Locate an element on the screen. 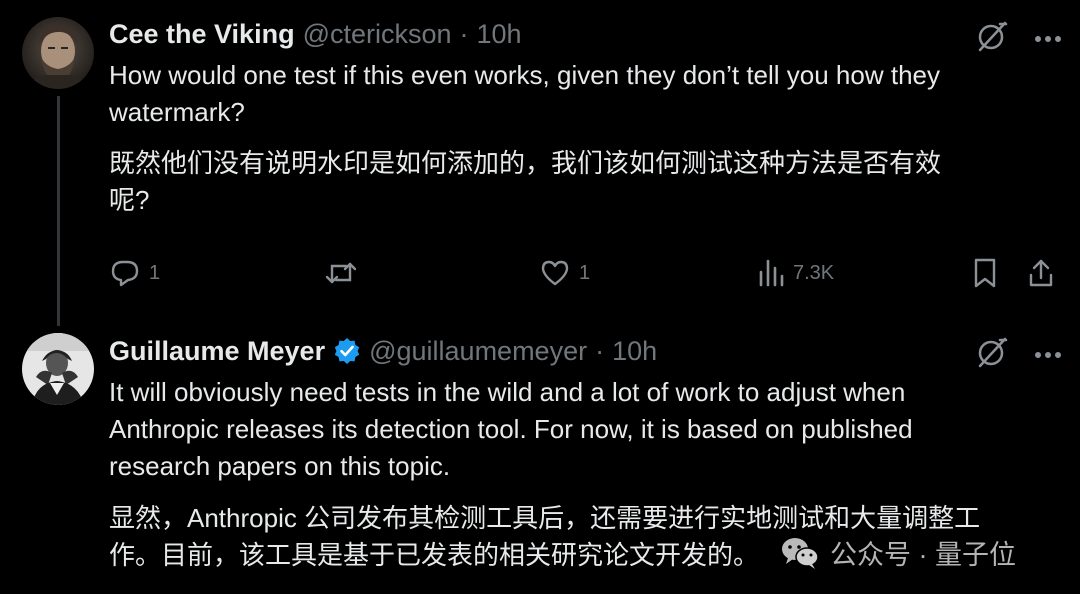  tweet-header: Cee the Viking @cterickson · 10h is located at coordinates (315, 34).